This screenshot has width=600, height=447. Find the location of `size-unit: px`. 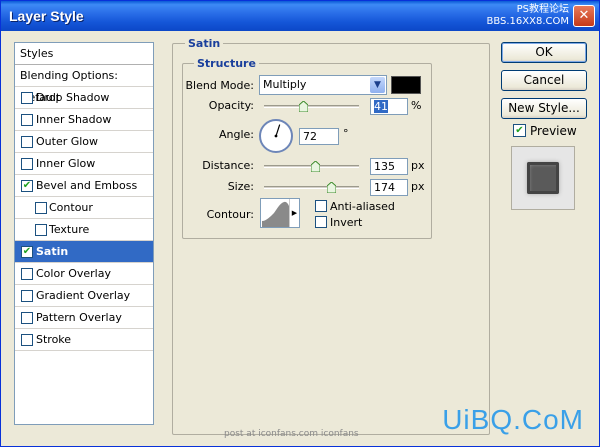

size-unit: px is located at coordinates (418, 186).